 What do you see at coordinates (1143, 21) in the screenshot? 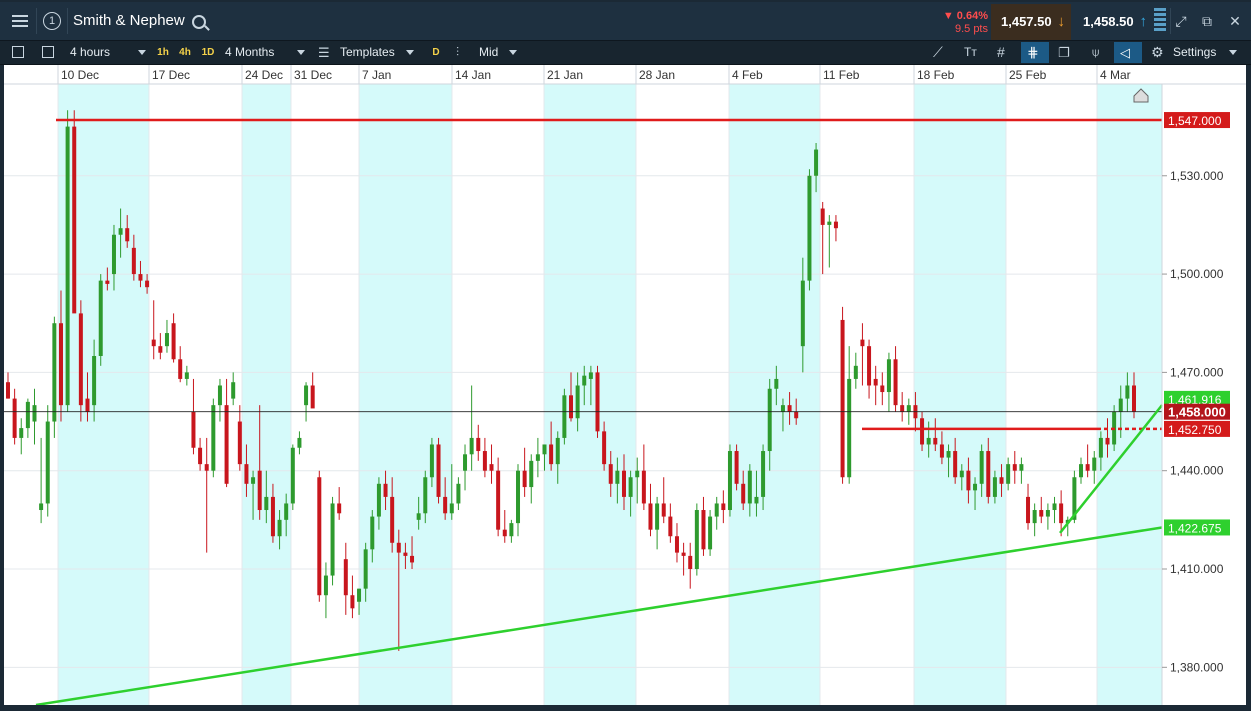
I see `buy-arrow-icon: ↑` at bounding box center [1143, 21].